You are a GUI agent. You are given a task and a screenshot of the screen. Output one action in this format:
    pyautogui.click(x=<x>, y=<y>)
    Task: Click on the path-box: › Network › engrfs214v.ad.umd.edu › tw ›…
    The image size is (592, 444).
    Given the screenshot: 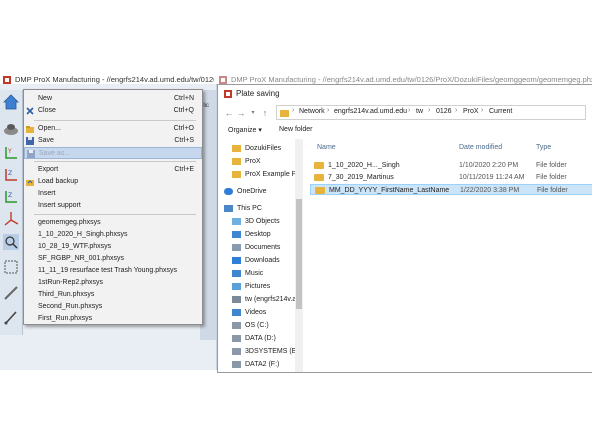 What is the action you would take?
    pyautogui.click(x=431, y=112)
    